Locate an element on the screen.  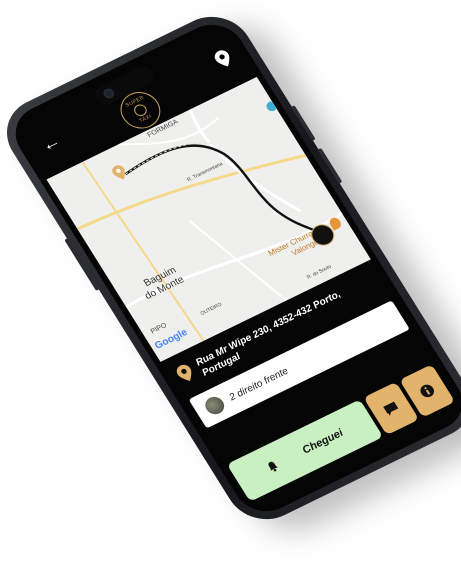
arrow-left-icon: ← is located at coordinates (50, 142).